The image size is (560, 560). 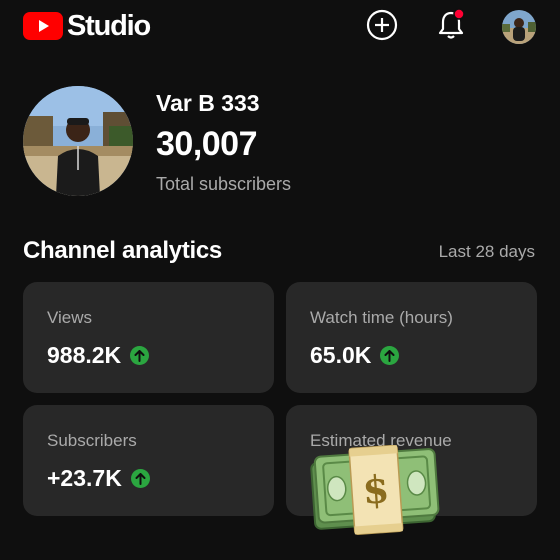 I want to click on card-value: 65.0K, so click(x=341, y=355).